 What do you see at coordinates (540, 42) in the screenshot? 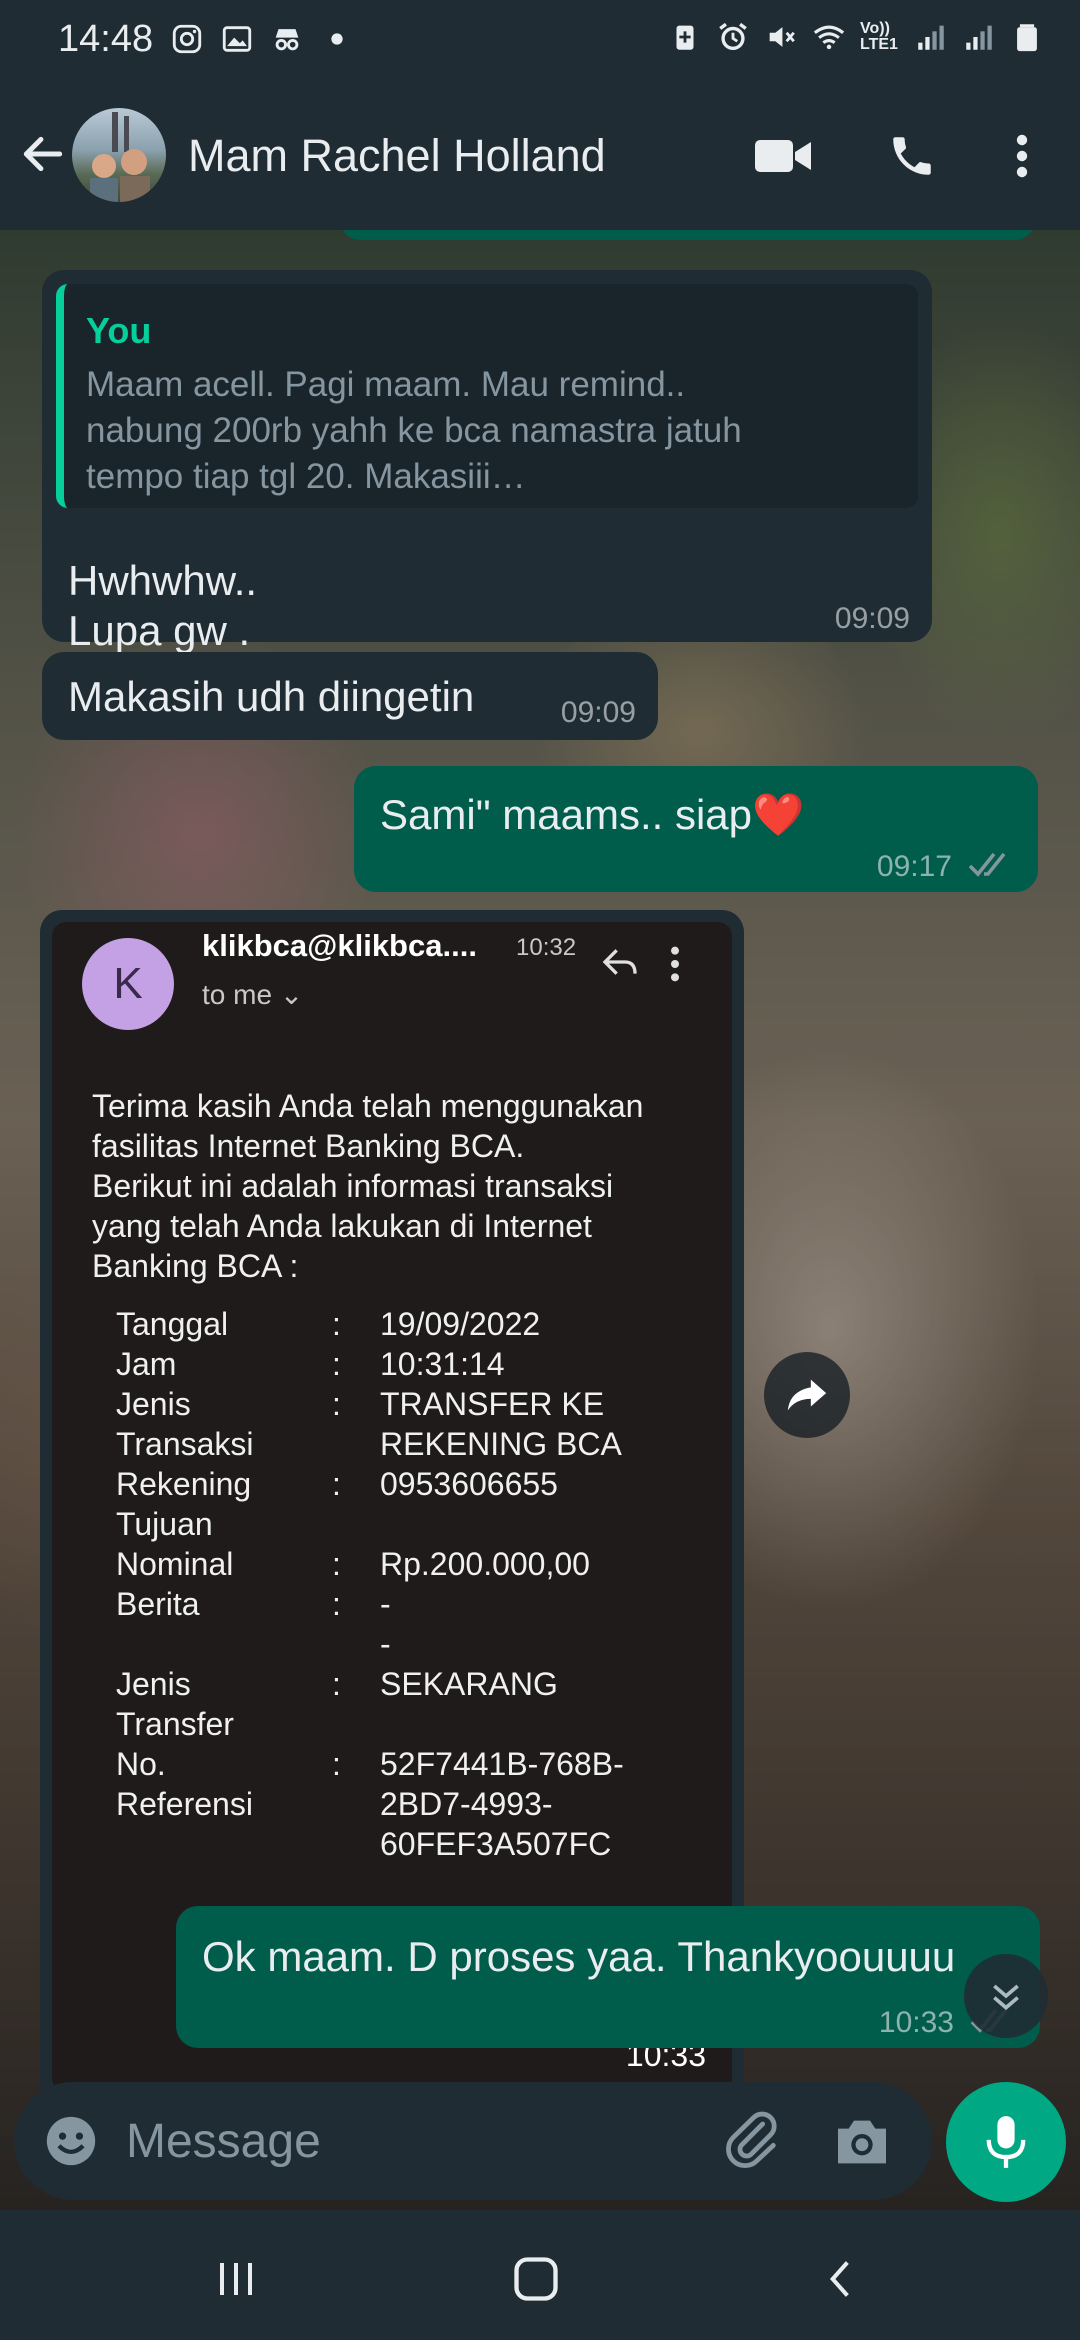
I see `status-bar: 14:48 Vo)) LTE1` at bounding box center [540, 42].